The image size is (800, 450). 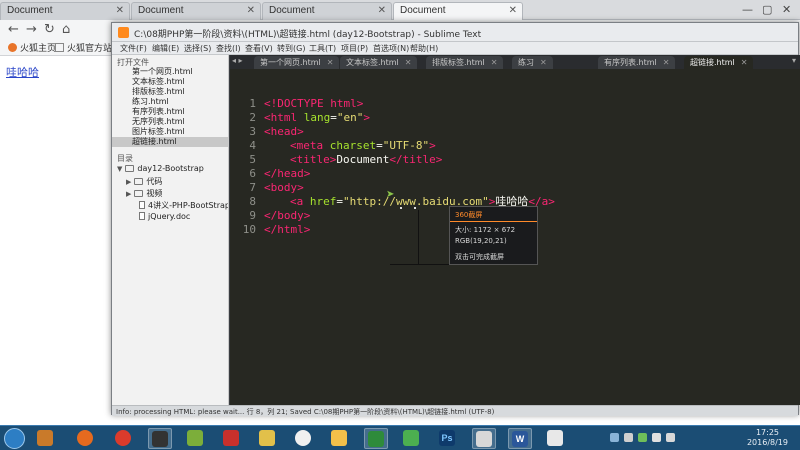 What do you see at coordinates (180, 112) in the screenshot?
I see `sidebar-open-file: 有序列表.html` at bounding box center [180, 112].